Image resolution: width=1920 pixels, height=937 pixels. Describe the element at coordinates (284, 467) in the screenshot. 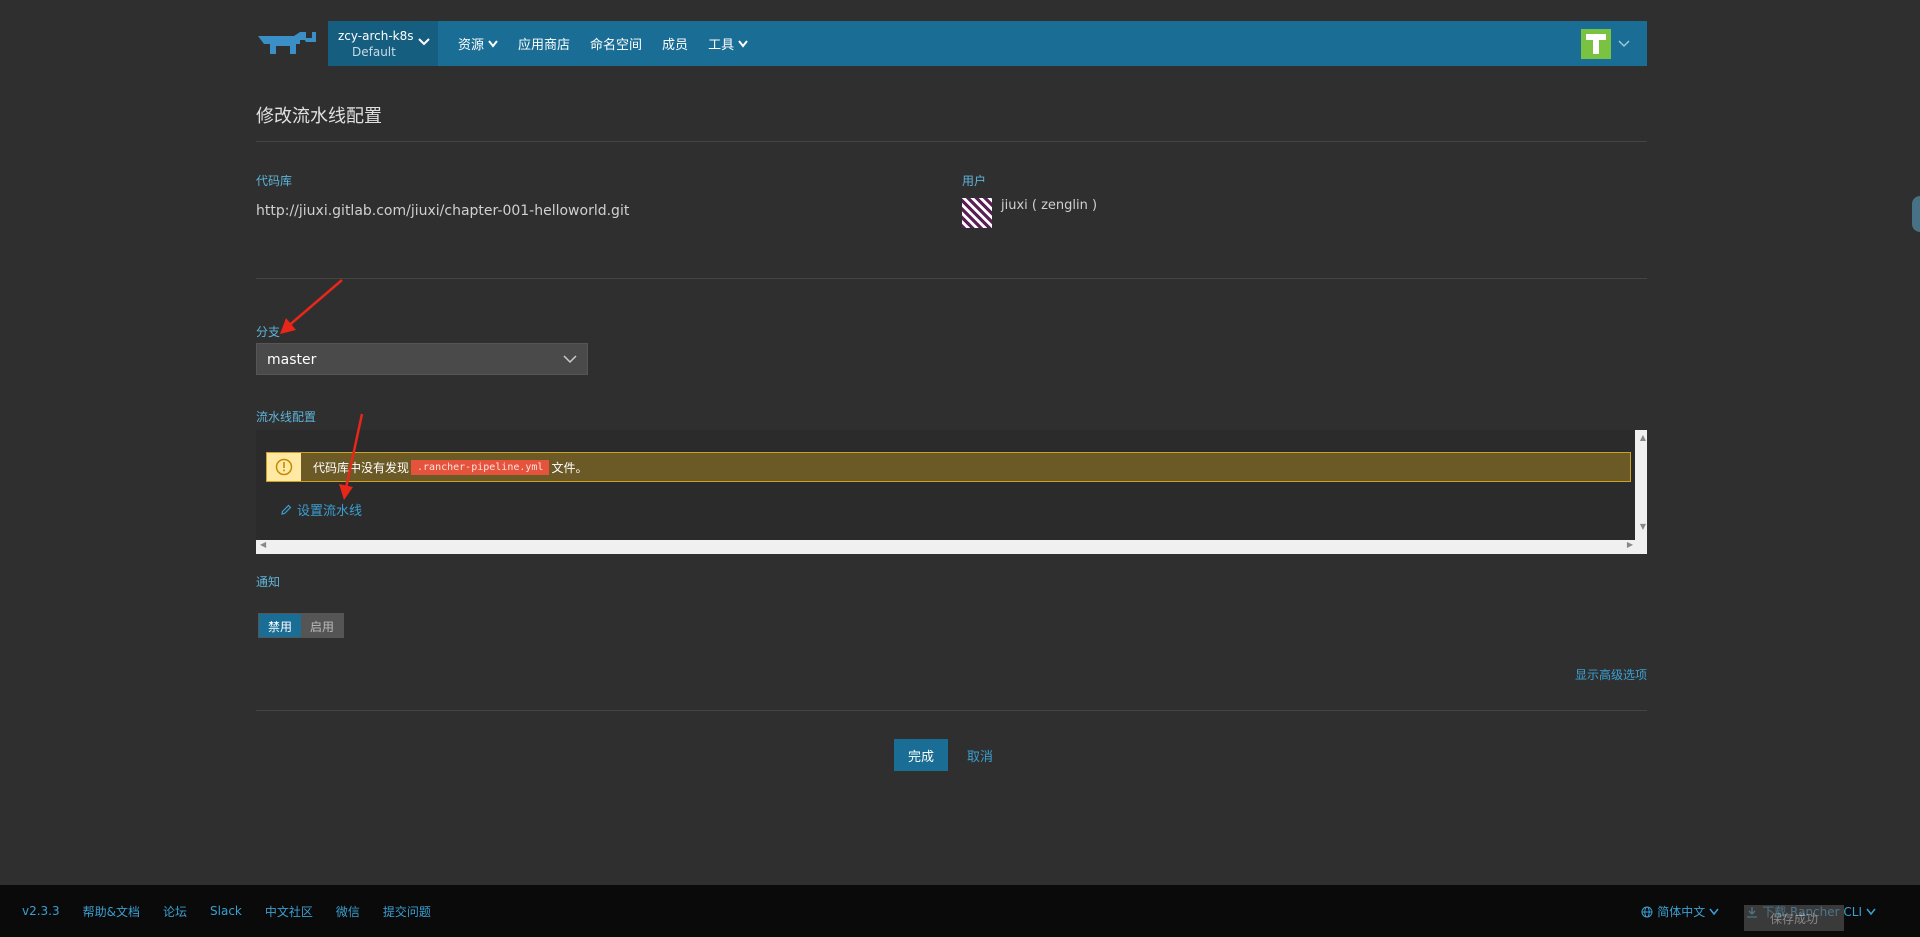

I see `info-icon` at that location.